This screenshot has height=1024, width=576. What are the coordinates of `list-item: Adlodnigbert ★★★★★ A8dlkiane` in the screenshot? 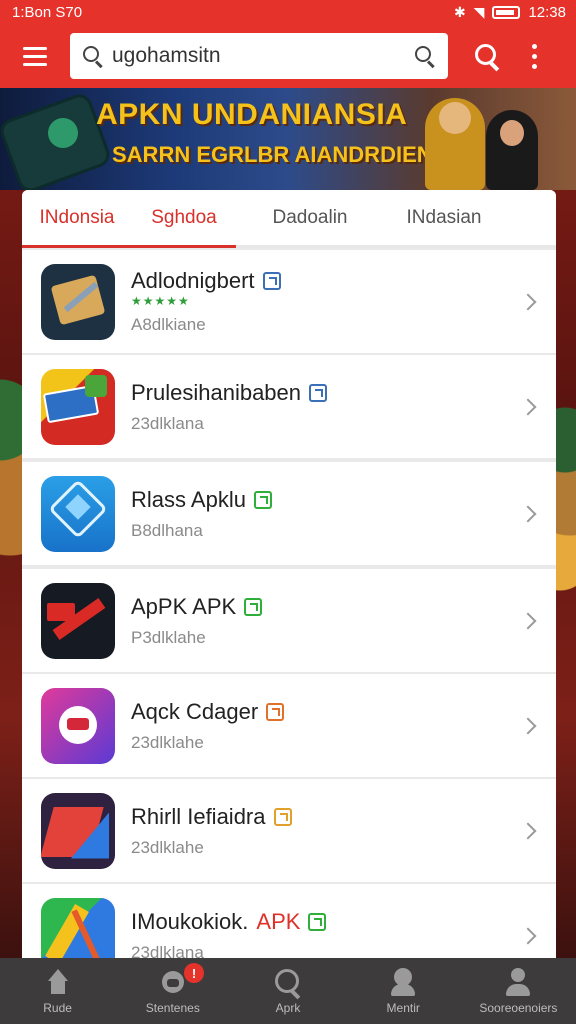 It's located at (289, 301).